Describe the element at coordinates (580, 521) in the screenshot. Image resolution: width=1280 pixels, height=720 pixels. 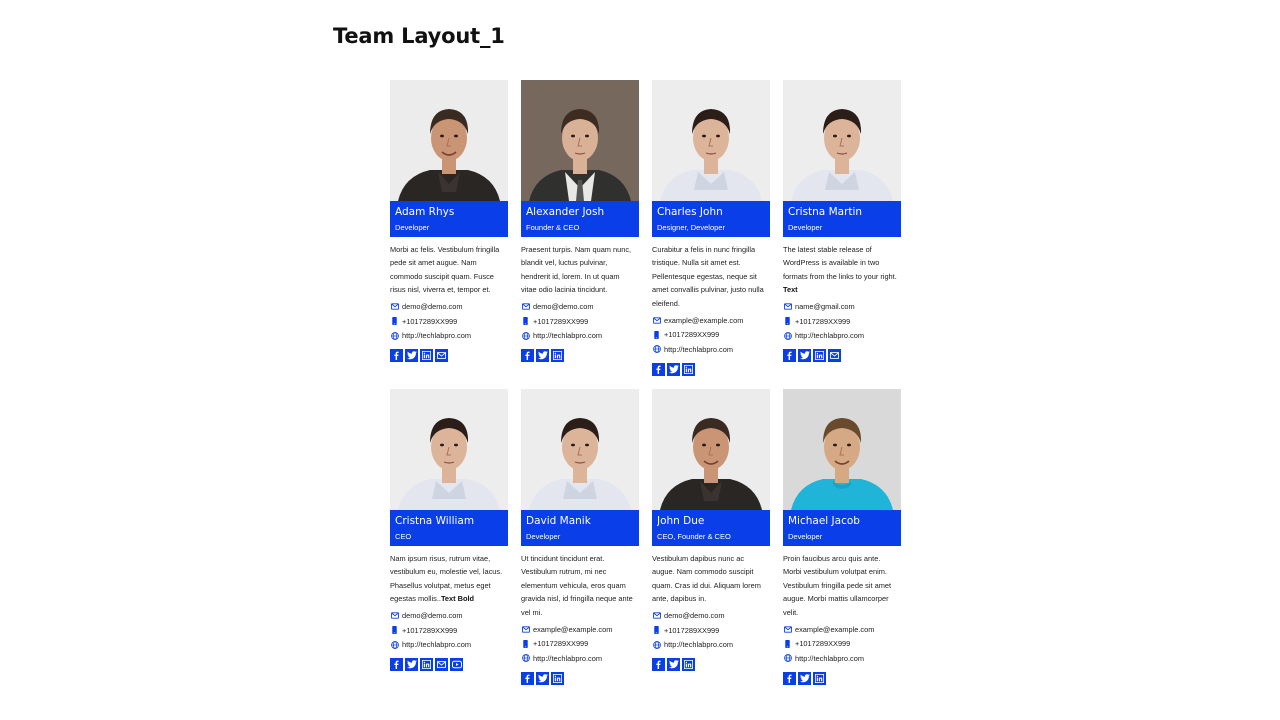
I see `member-name: David Manik` at that location.